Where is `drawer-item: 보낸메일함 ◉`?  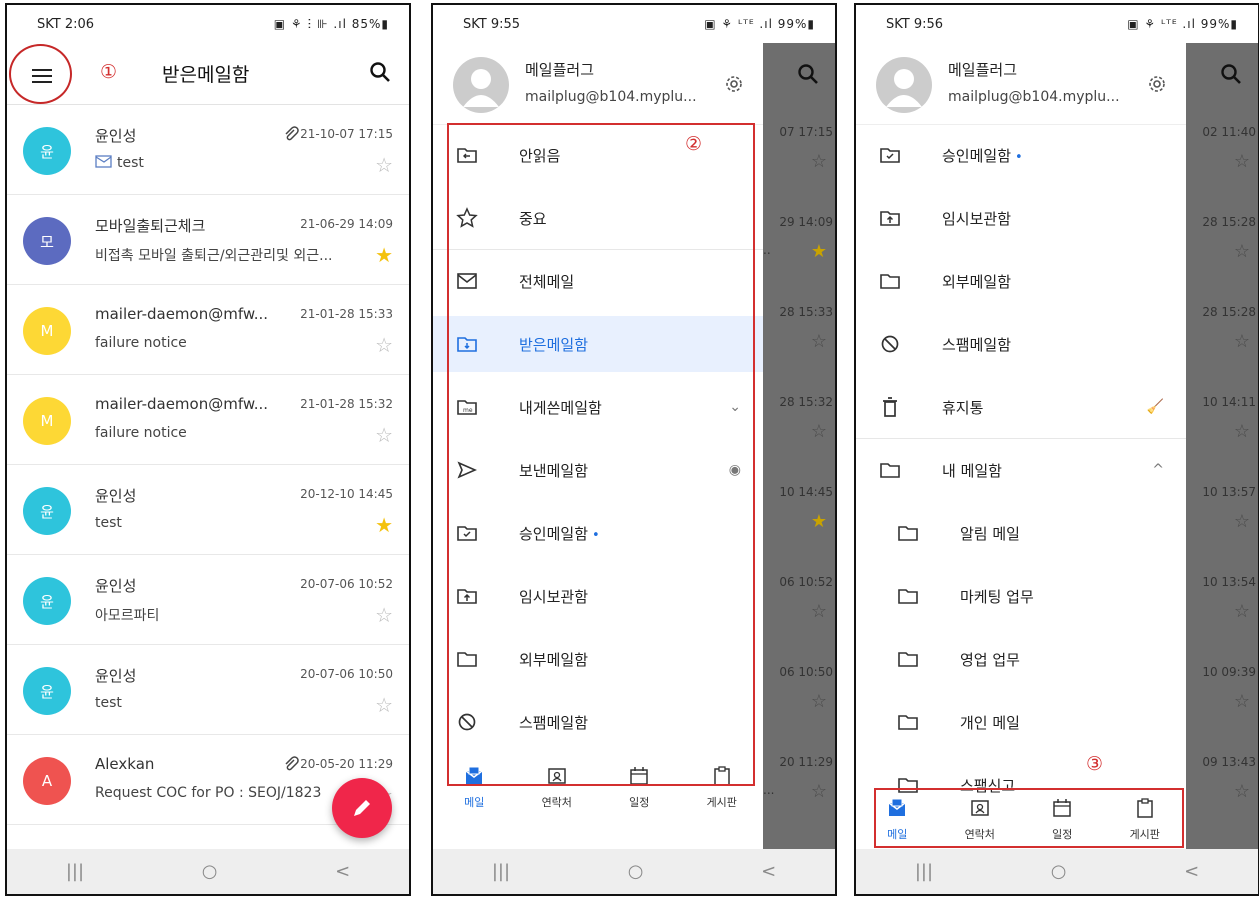 drawer-item: 보낸메일함 ◉ is located at coordinates (598, 470).